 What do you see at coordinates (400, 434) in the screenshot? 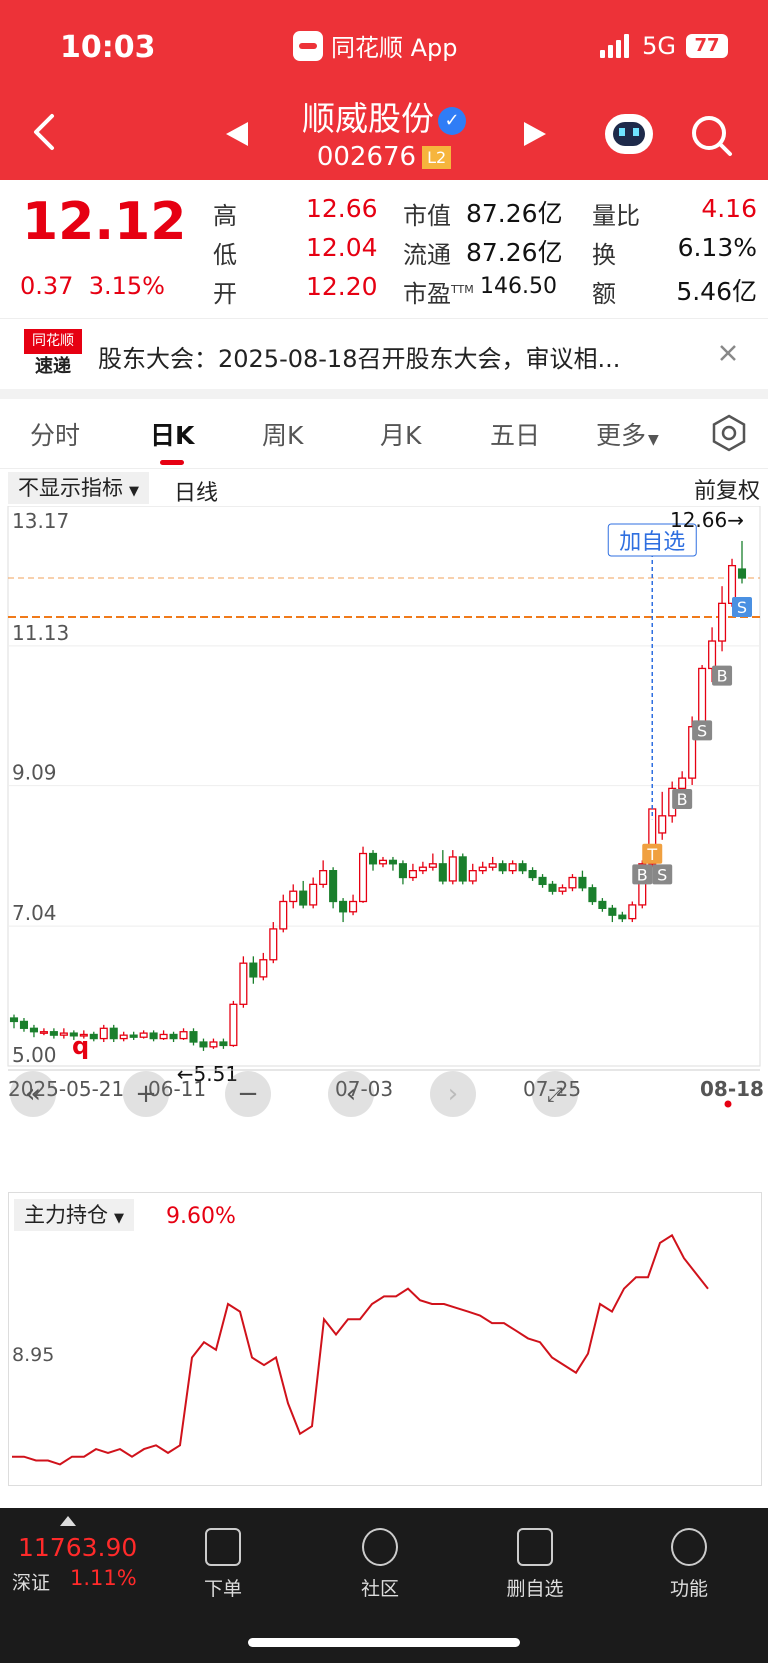
I see `tab-monthly-k: 月K` at bounding box center [400, 434].